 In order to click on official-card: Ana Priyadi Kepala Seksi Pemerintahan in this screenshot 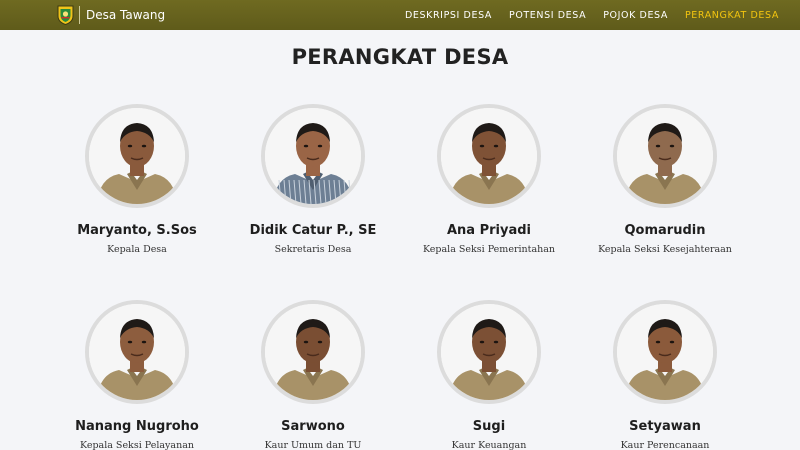, I will do `click(489, 179)`.